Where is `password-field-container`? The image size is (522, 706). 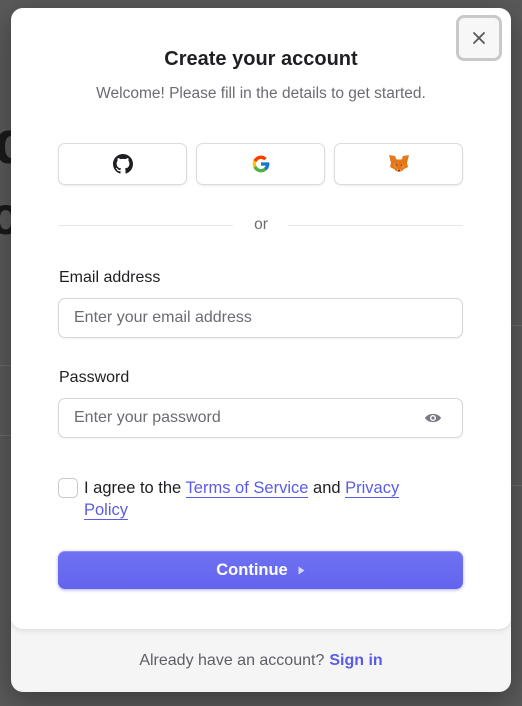 password-field-container is located at coordinates (260, 418).